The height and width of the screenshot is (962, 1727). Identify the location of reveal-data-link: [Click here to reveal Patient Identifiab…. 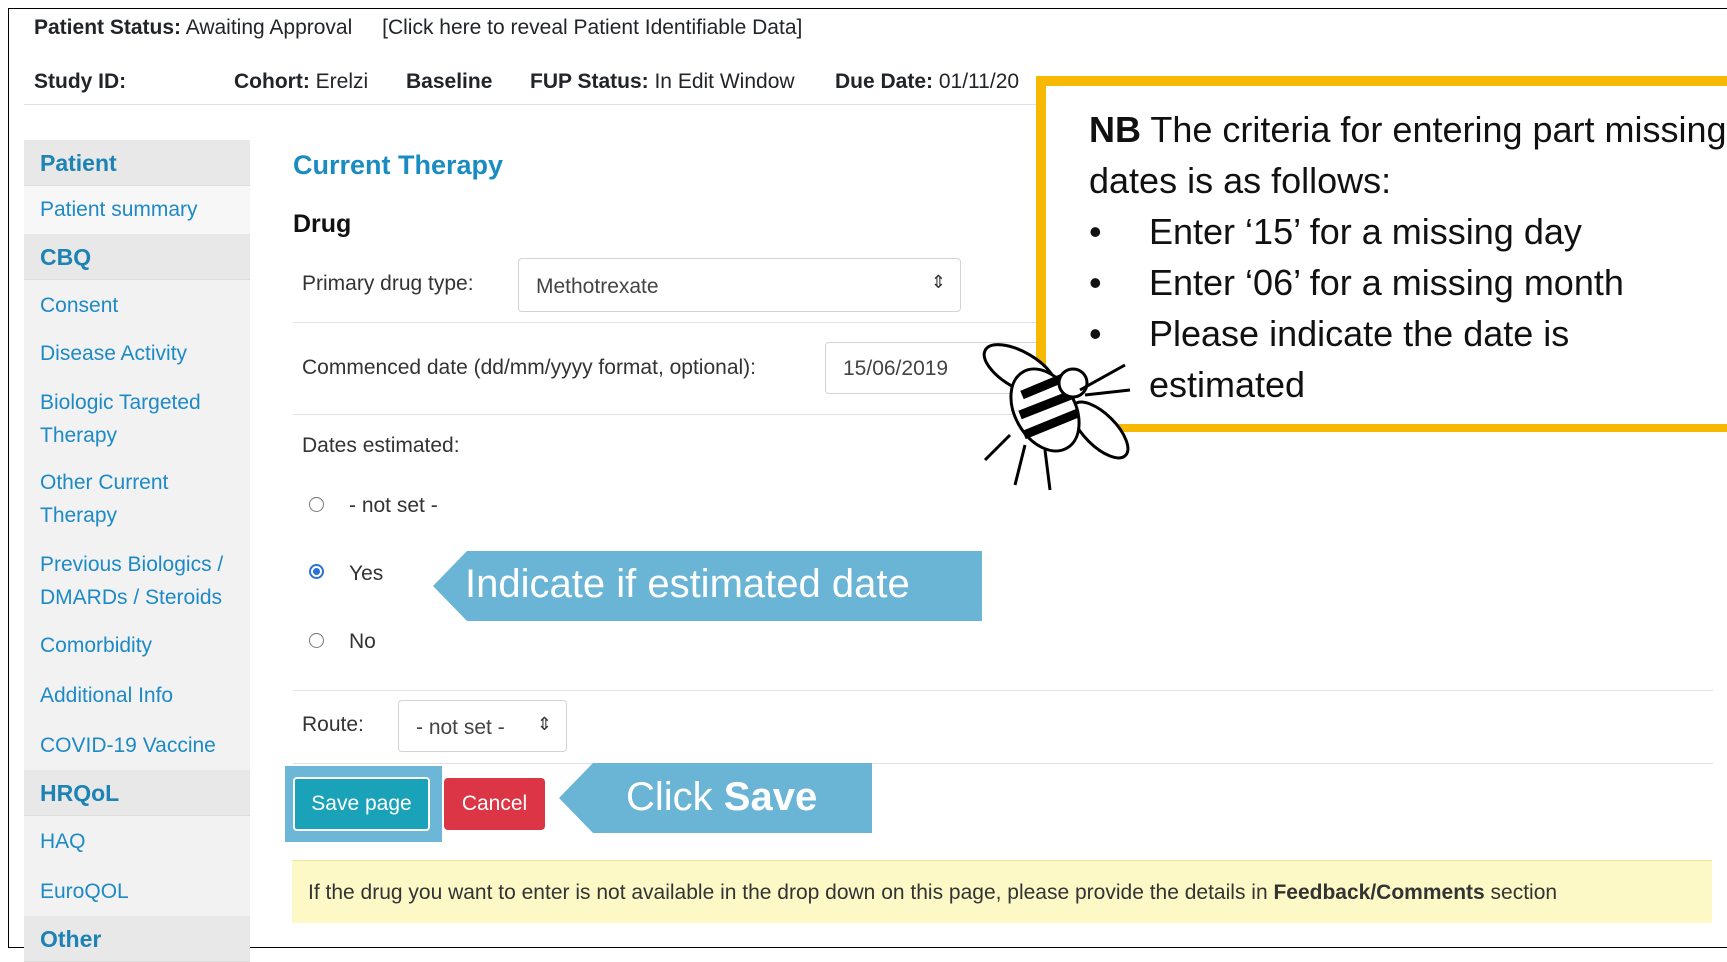
(592, 27).